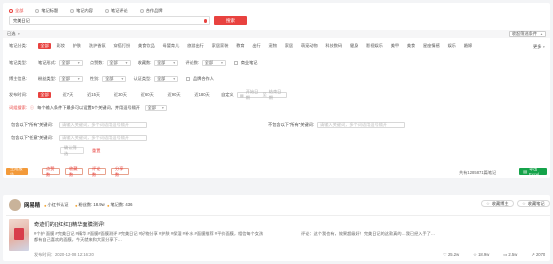 This screenshot has height=264, width=553. What do you see at coordinates (394, 45) in the screenshot?
I see `category-tag: 美甲` at bounding box center [394, 45].